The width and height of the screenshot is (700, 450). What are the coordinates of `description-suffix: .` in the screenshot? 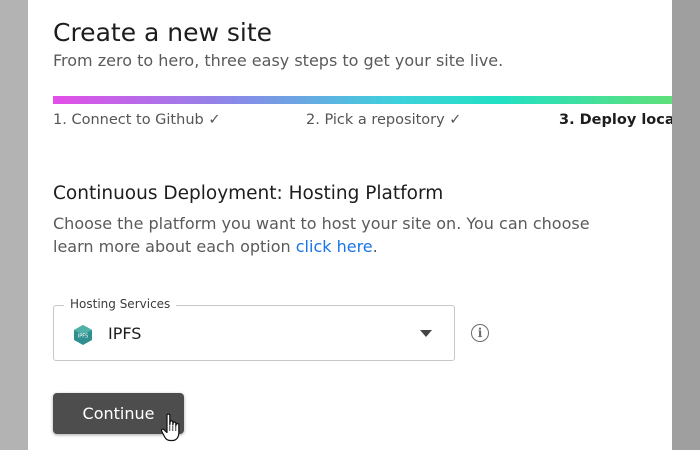 It's located at (375, 246).